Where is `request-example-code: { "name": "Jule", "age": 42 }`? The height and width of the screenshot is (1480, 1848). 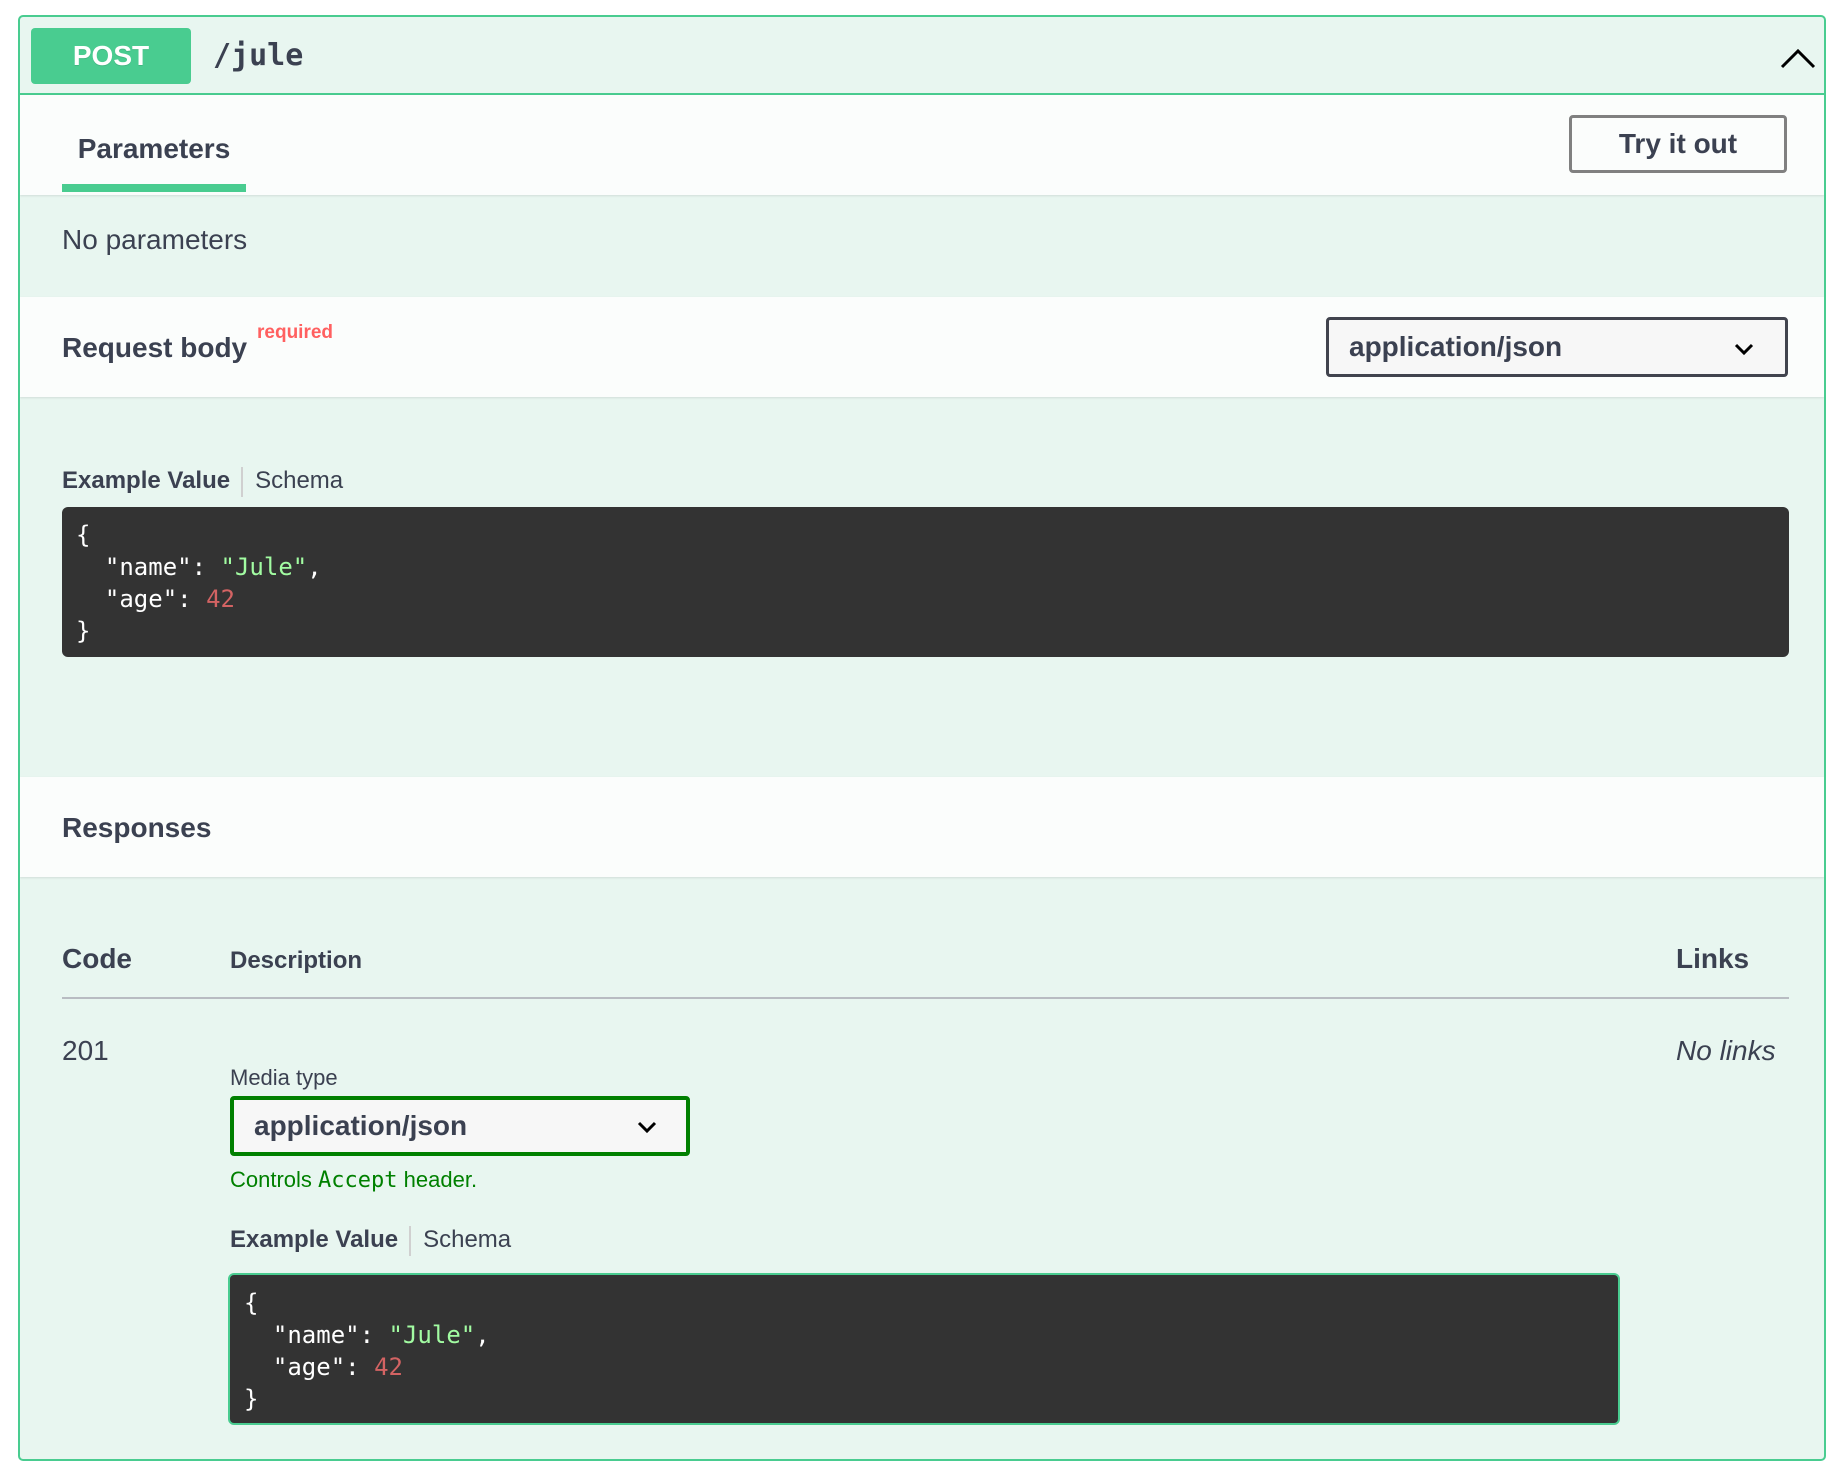 request-example-code: { "name": "Jule", "age": 42 } is located at coordinates (925, 582).